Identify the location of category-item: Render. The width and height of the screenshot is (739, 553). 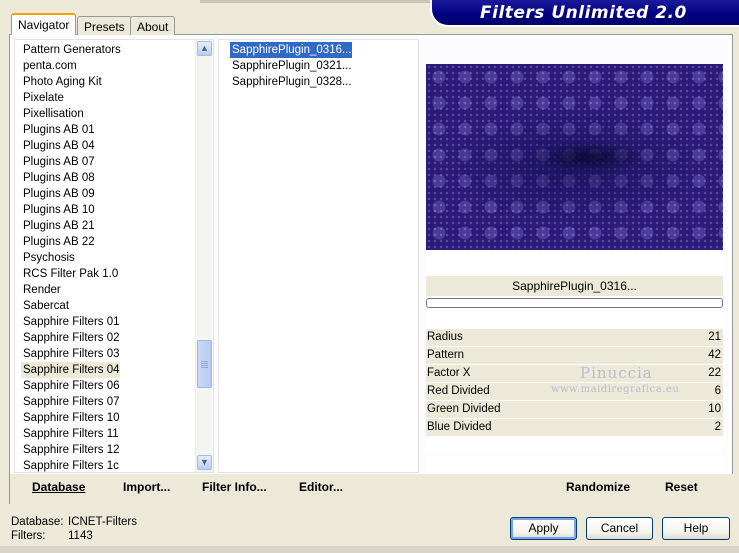
(41, 290).